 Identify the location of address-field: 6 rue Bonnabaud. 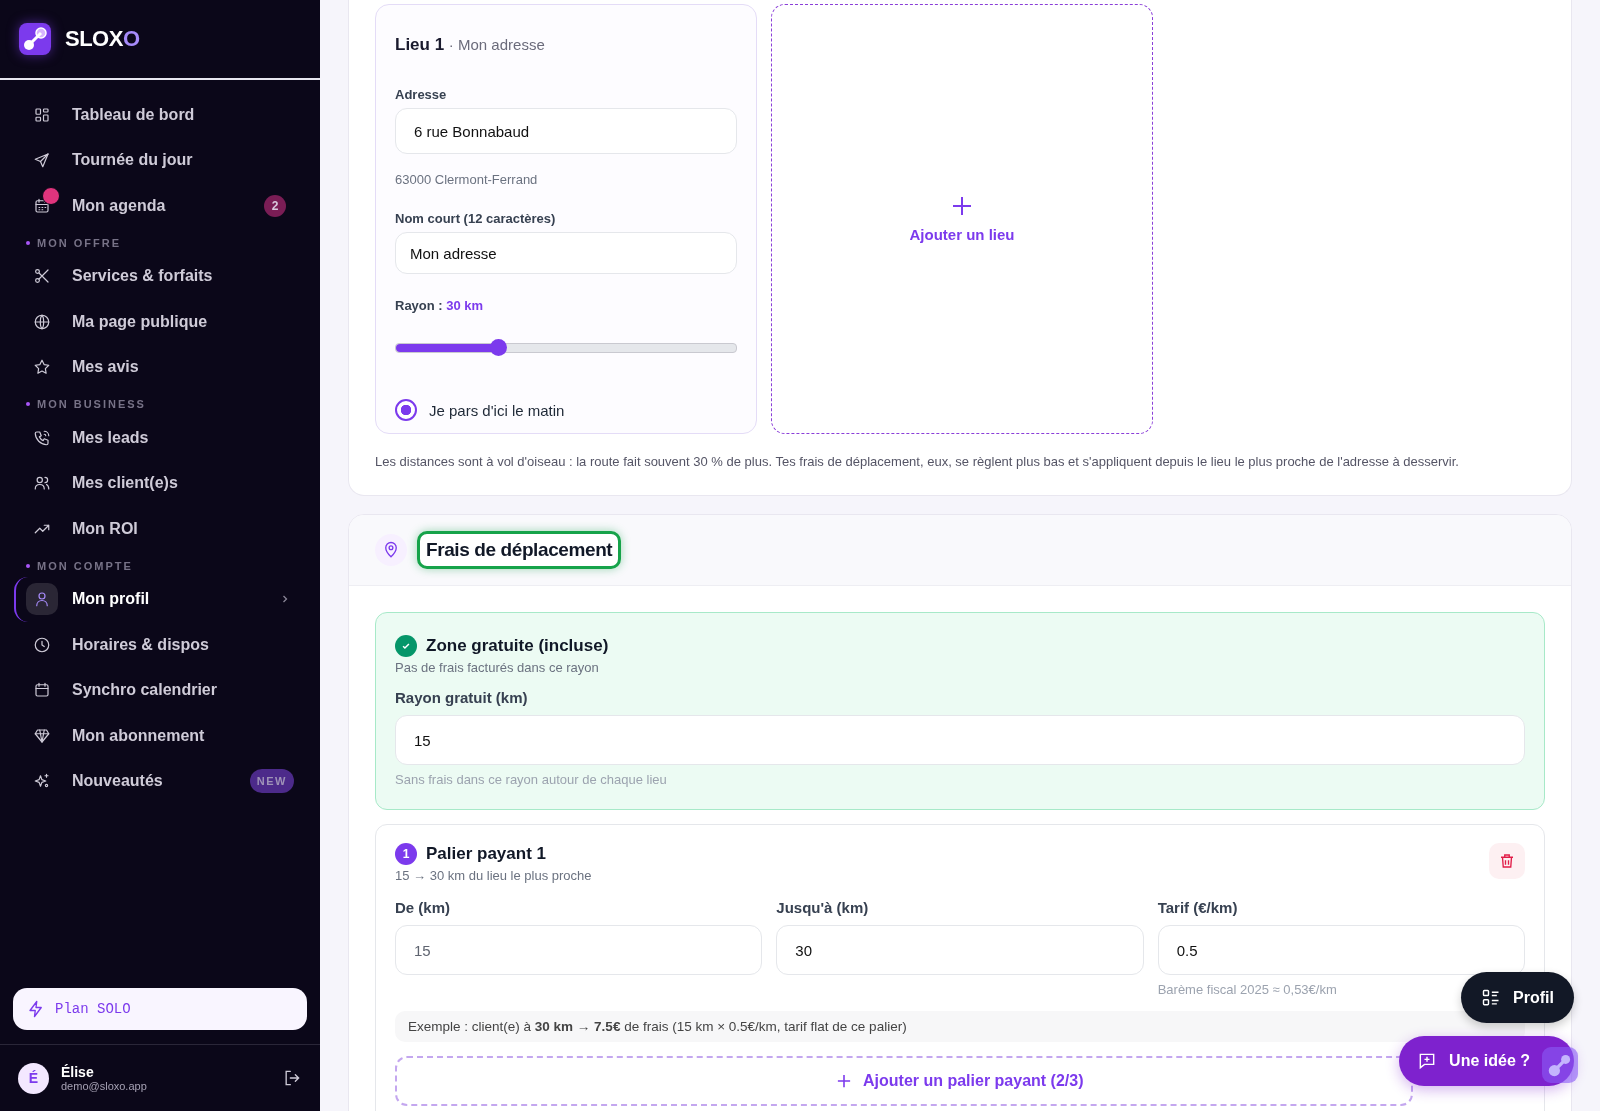
(566, 131).